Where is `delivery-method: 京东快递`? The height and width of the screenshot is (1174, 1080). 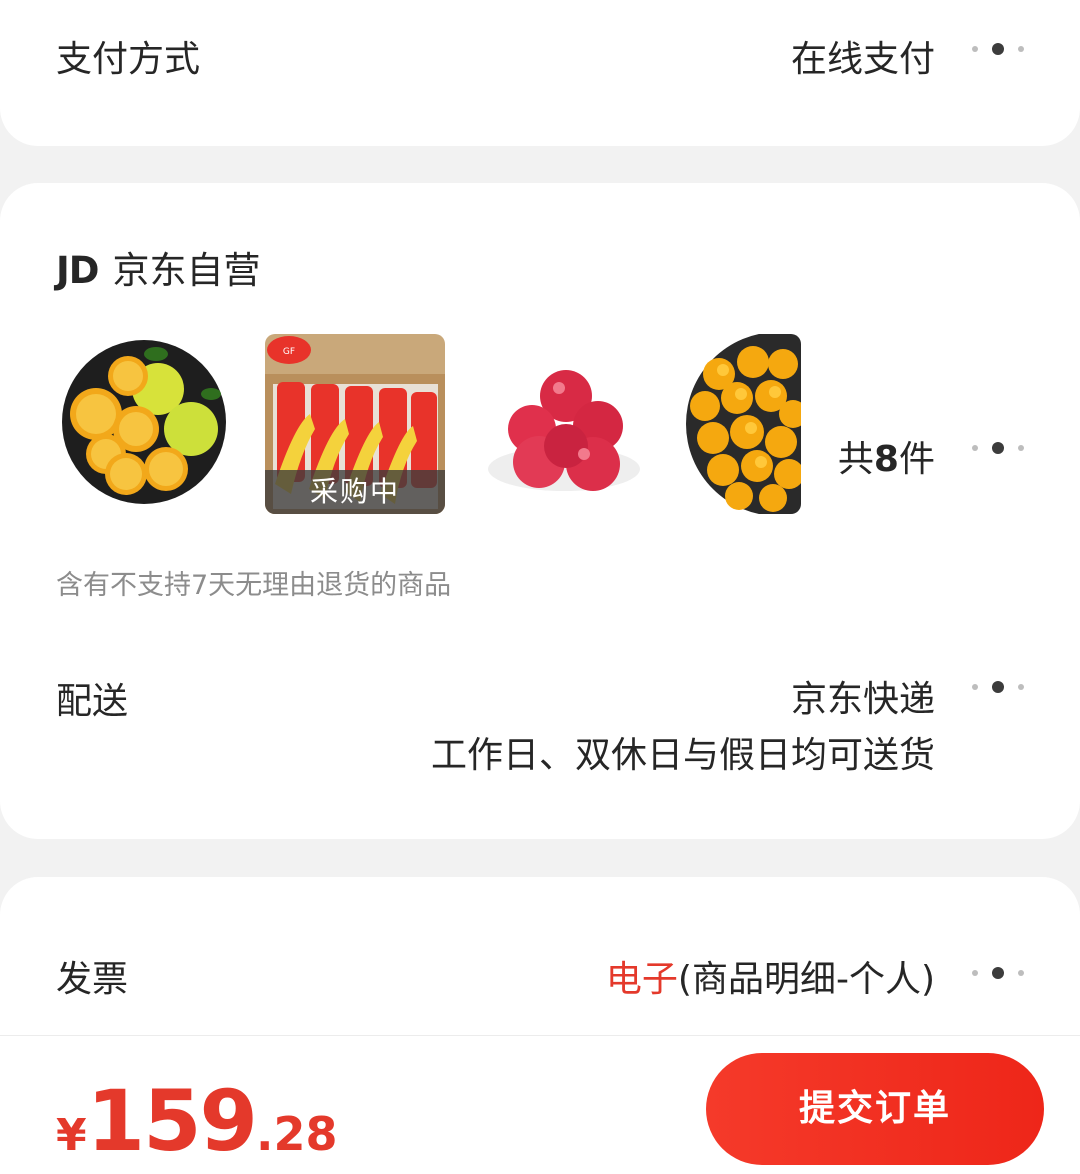
delivery-method: 京东快递 is located at coordinates (863, 696).